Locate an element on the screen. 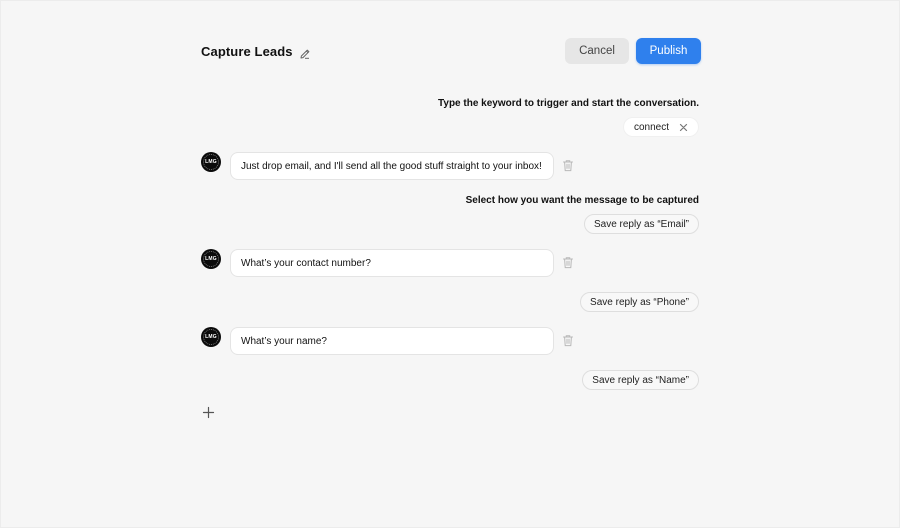  save-reply-phone-button: Save reply as “Phone” is located at coordinates (639, 302).